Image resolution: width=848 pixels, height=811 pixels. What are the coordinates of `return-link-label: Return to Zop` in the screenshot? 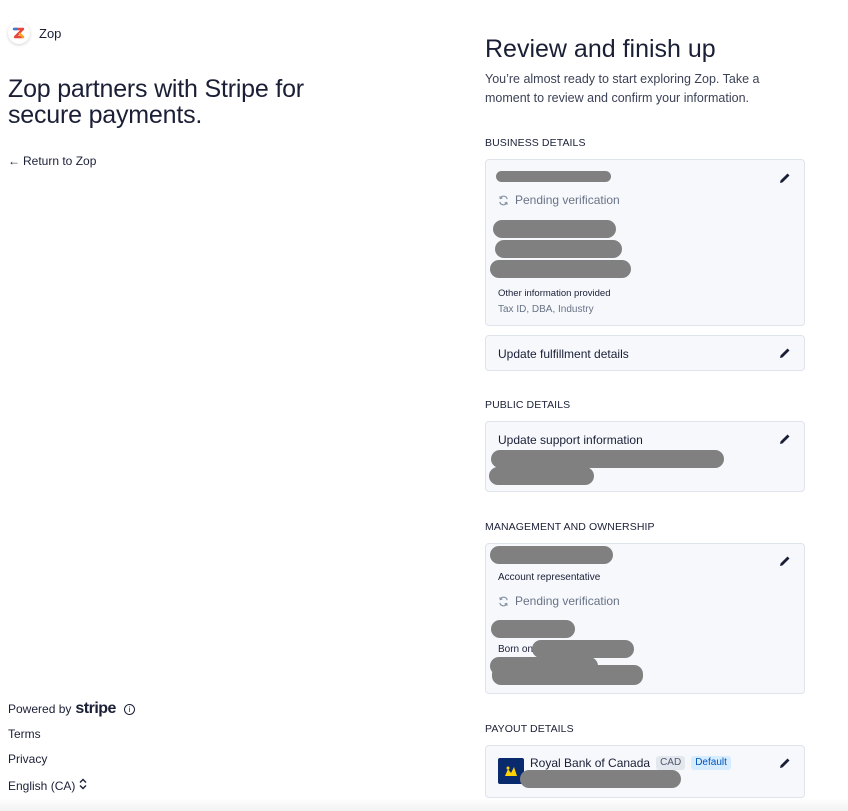 It's located at (60, 161).